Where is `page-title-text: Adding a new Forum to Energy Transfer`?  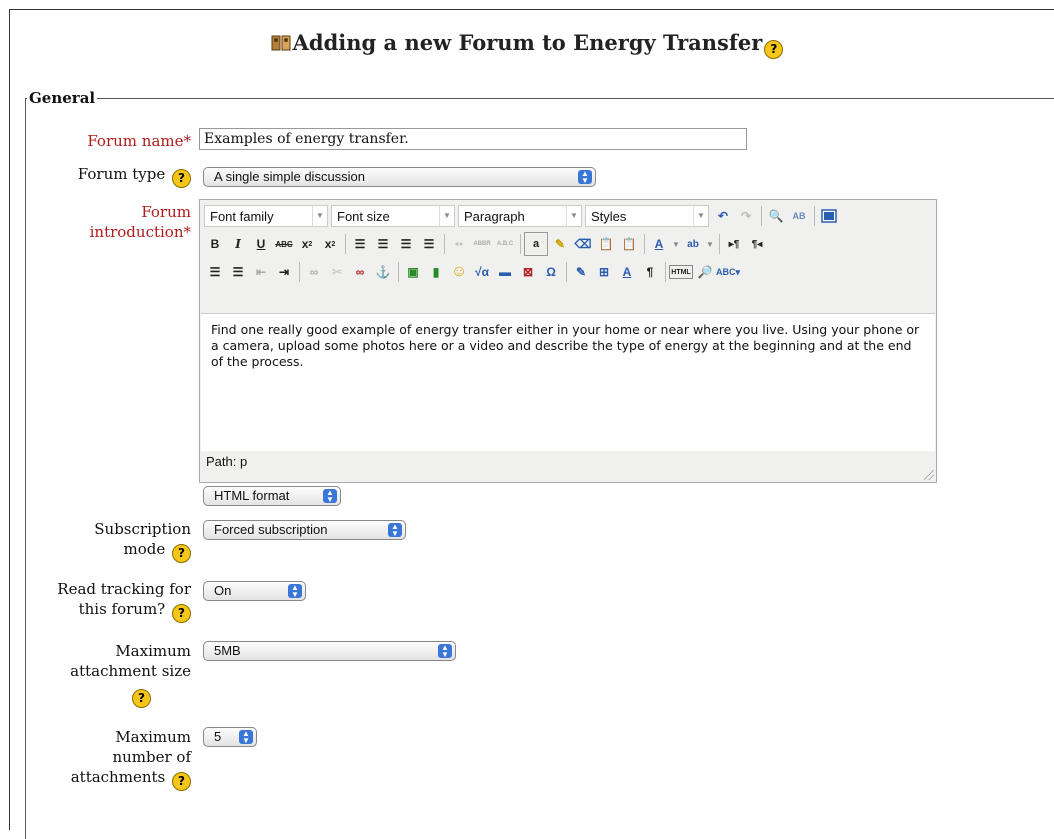
page-title-text: Adding a new Forum to Energy Transfer is located at coordinates (527, 42).